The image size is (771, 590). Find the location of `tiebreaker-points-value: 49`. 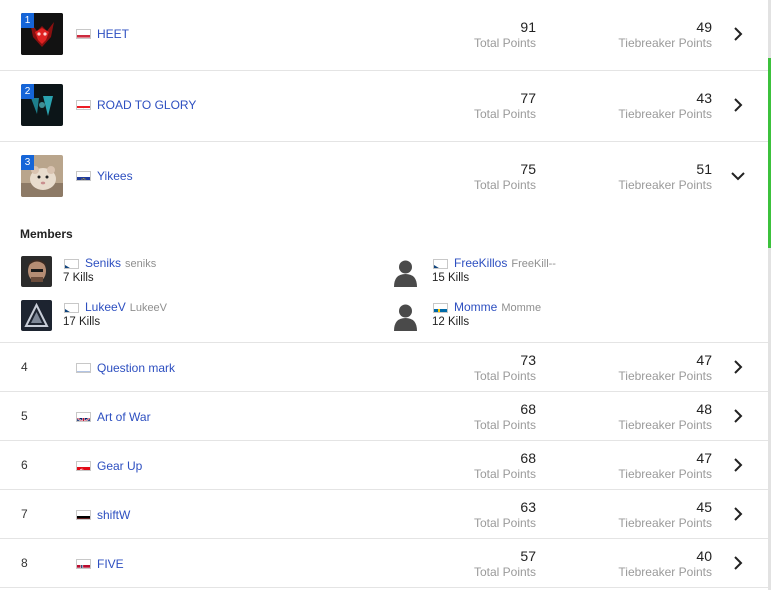

tiebreaker-points-value: 49 is located at coordinates (704, 27).